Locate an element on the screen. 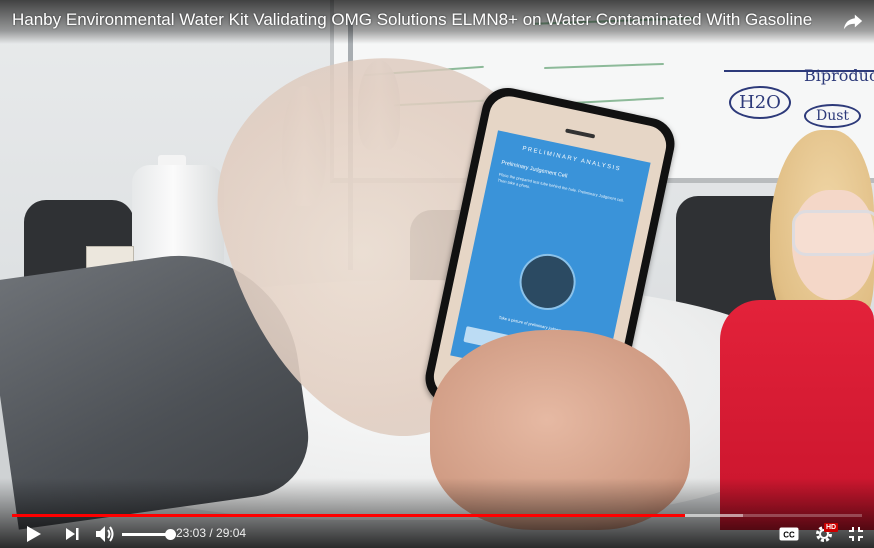 The width and height of the screenshot is (874, 548). duration: 29:04 is located at coordinates (231, 533).